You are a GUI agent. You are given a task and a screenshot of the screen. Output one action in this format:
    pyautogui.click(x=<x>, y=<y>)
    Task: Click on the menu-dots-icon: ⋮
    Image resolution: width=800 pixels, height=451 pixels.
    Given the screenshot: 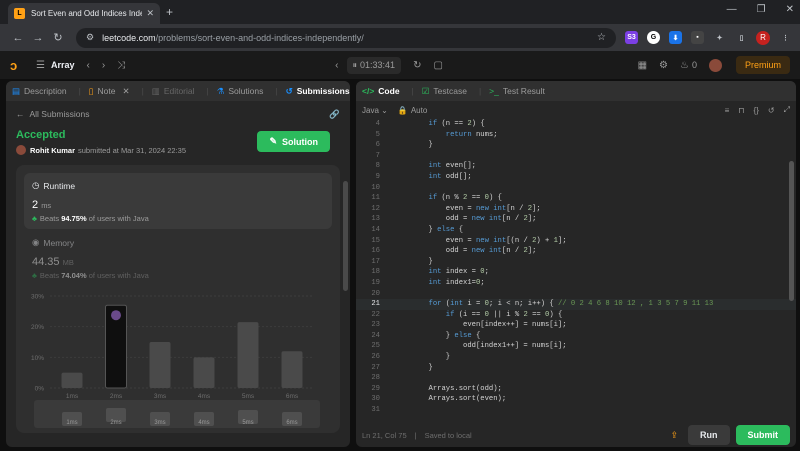 What is the action you would take?
    pyautogui.click(x=785, y=37)
    